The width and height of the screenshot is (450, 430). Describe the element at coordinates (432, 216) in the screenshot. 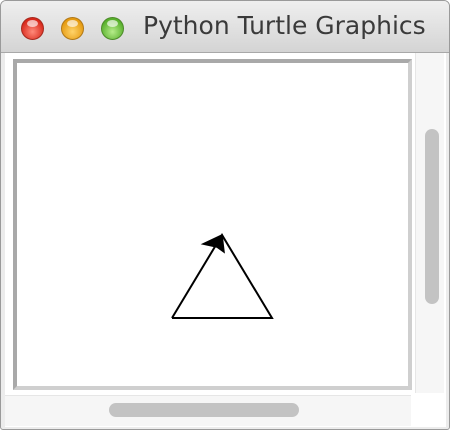

I see `vertical-scroll-thumb` at that location.